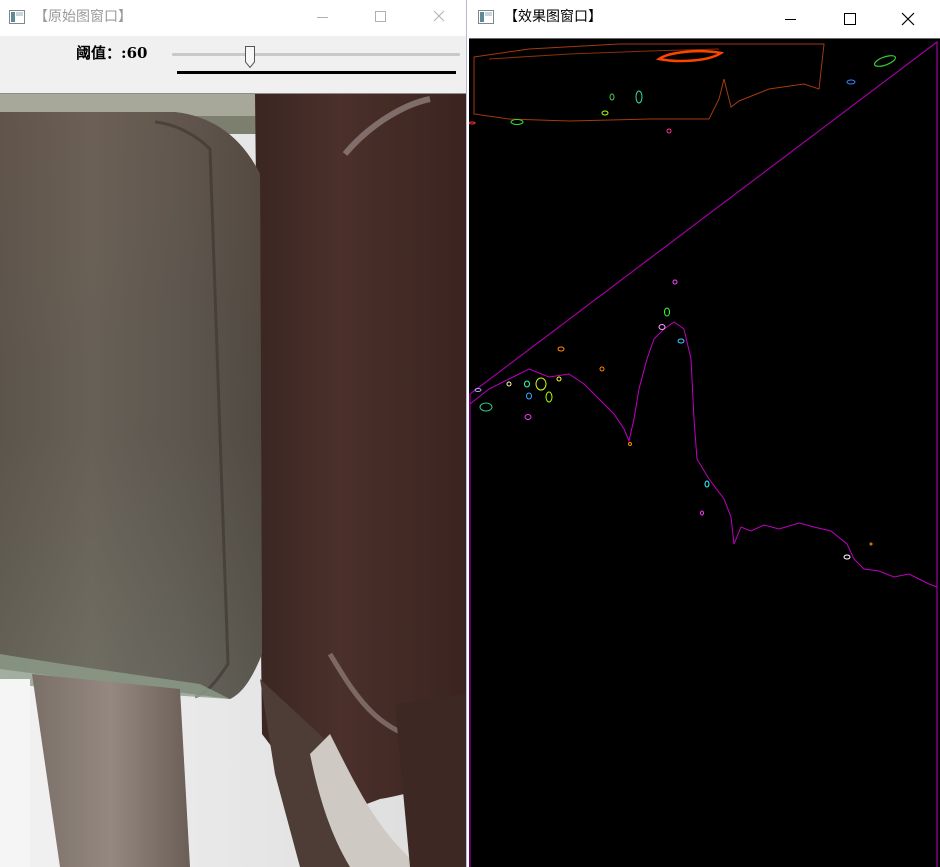 The width and height of the screenshot is (940, 867). Describe the element at coordinates (703, 18) in the screenshot. I see `title-bar: 【效果图窗口】` at that location.